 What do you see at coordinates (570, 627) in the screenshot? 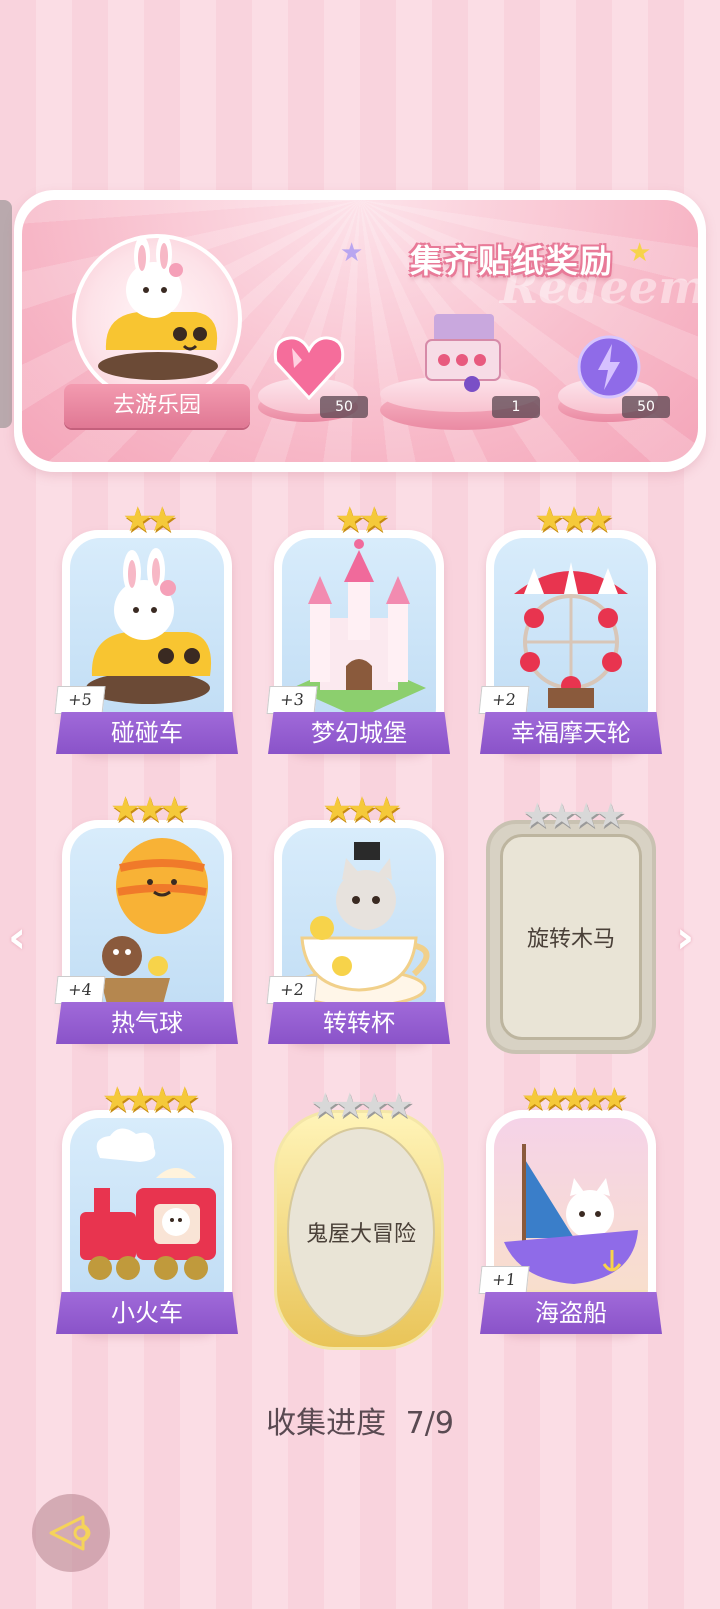
I see `sticker-card-ferris-wheel: ★★★ +2 幸福摩天轮` at bounding box center [570, 627].